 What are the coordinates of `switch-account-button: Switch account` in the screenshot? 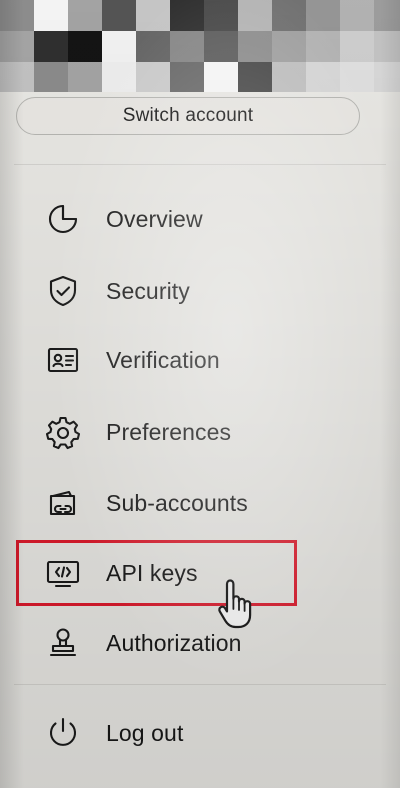 It's located at (188, 116).